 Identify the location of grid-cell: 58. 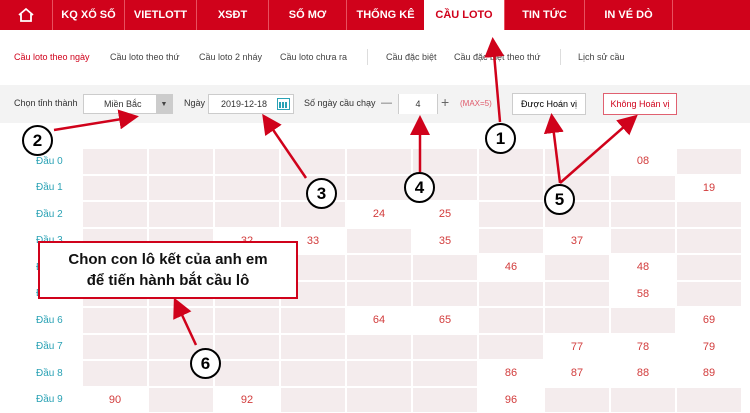
(643, 293).